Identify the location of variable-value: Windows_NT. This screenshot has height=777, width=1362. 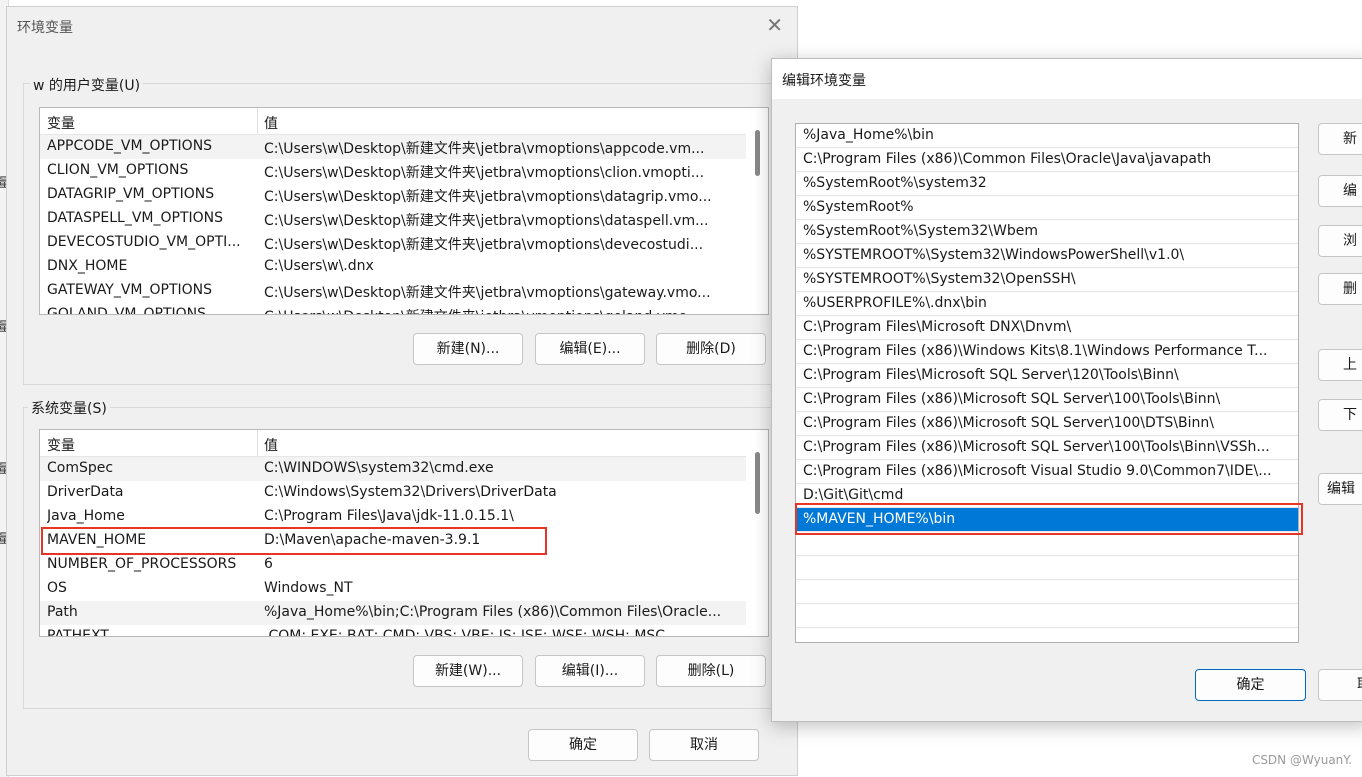
(308, 588).